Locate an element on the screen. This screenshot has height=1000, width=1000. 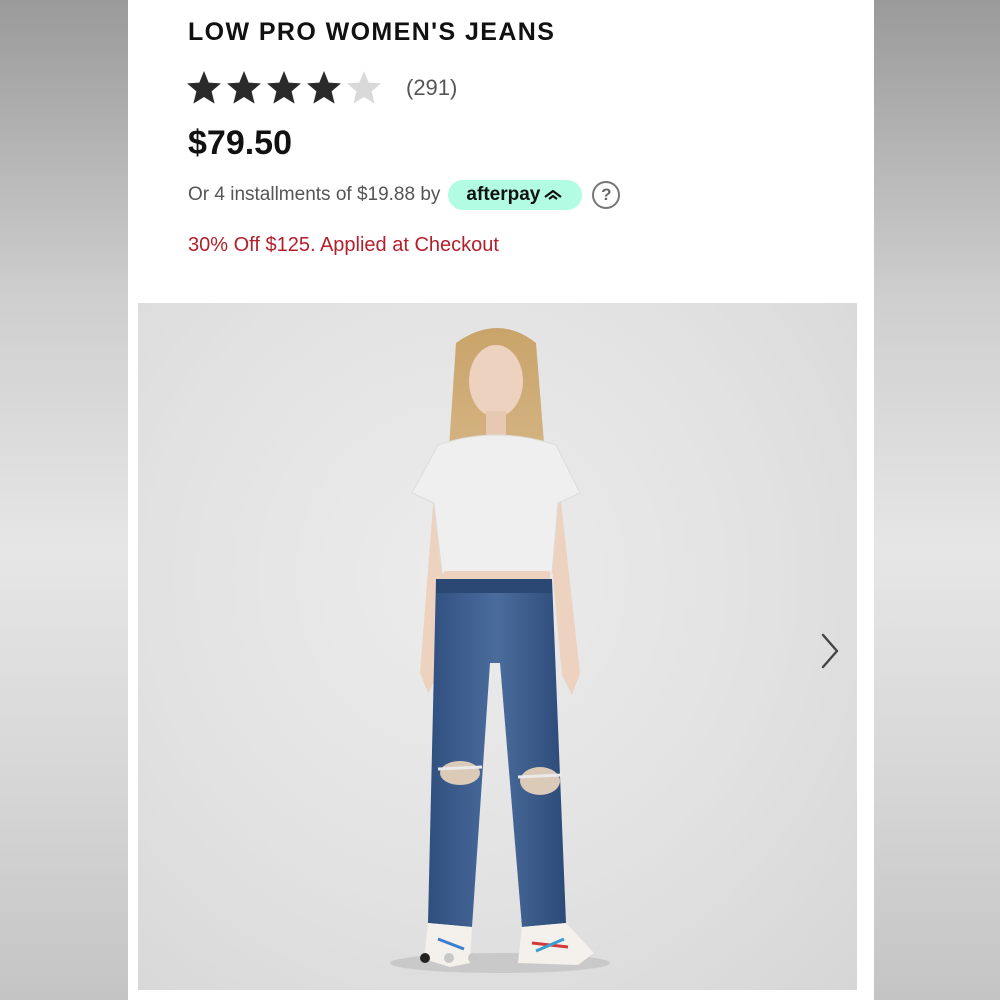
product-title: LOW PRO WOMEN'S JEANS is located at coordinates (372, 32).